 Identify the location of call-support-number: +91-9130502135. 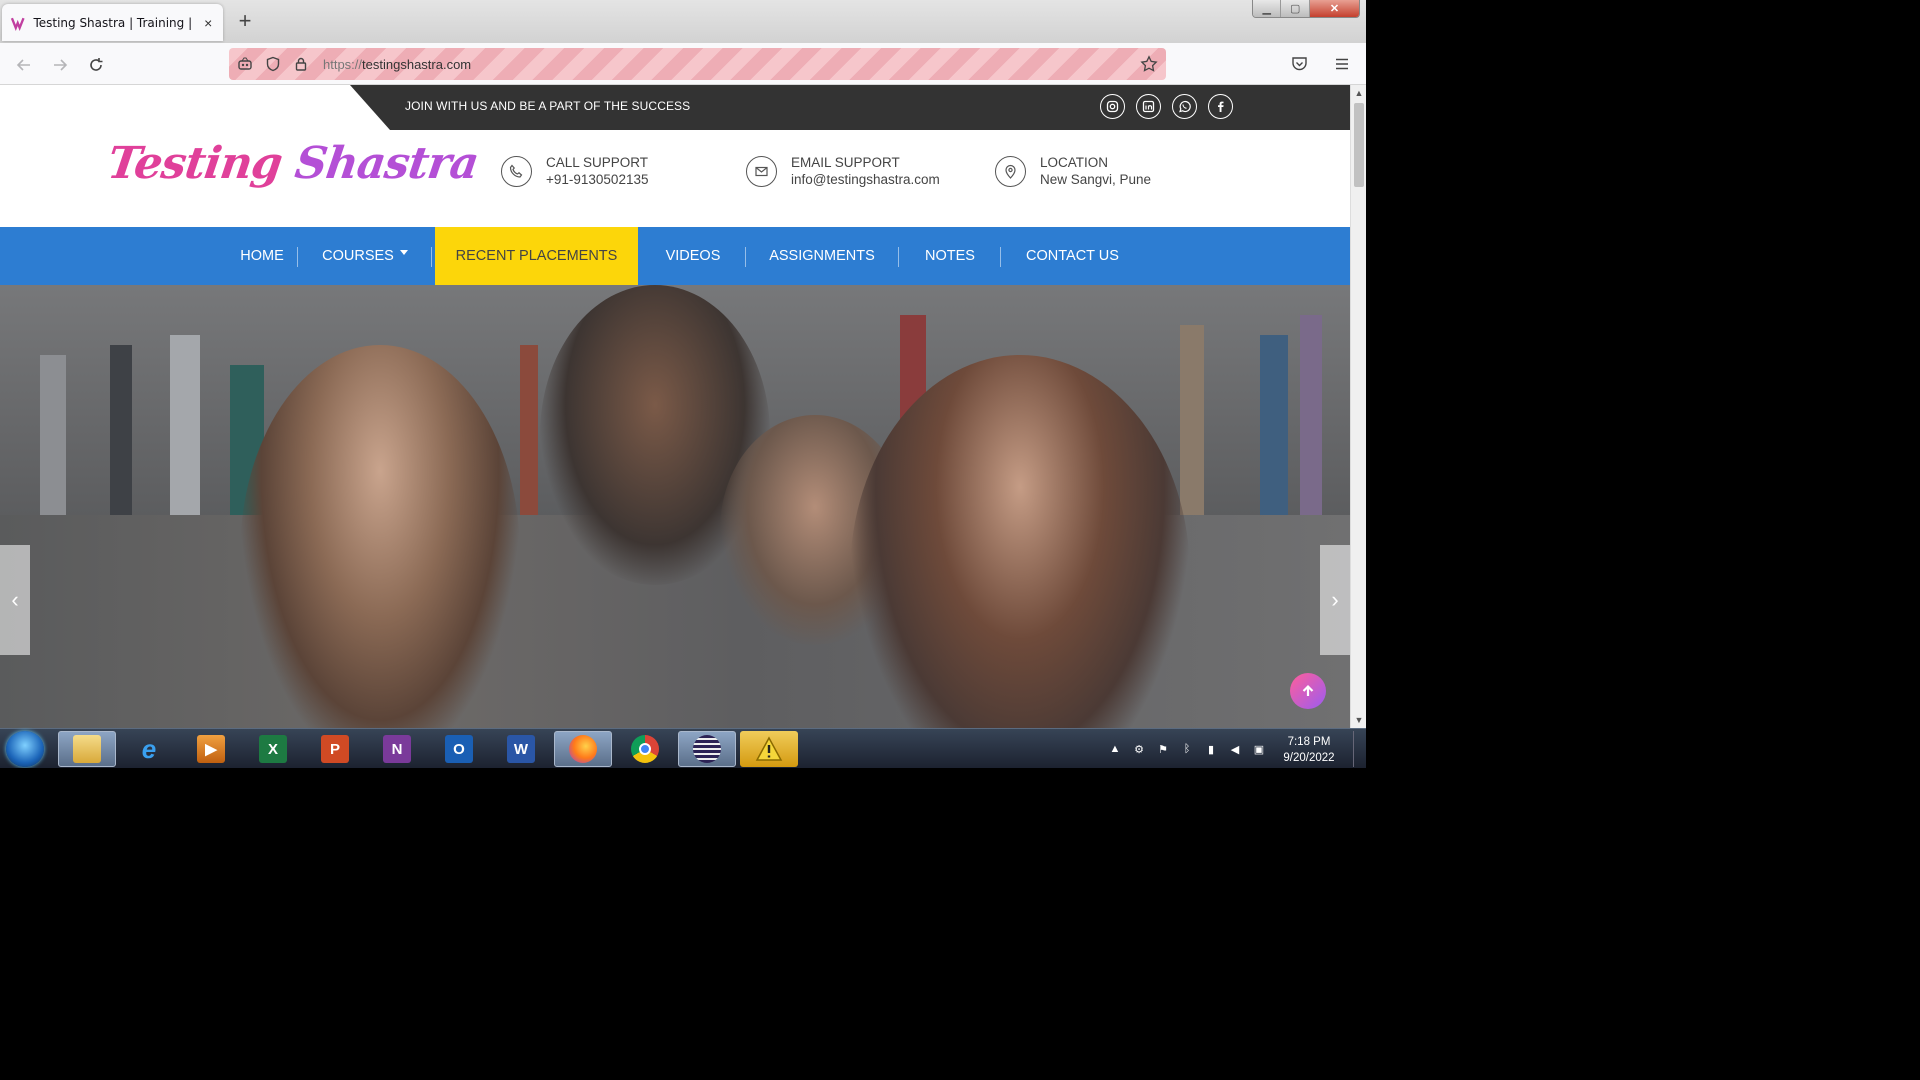
(597, 179).